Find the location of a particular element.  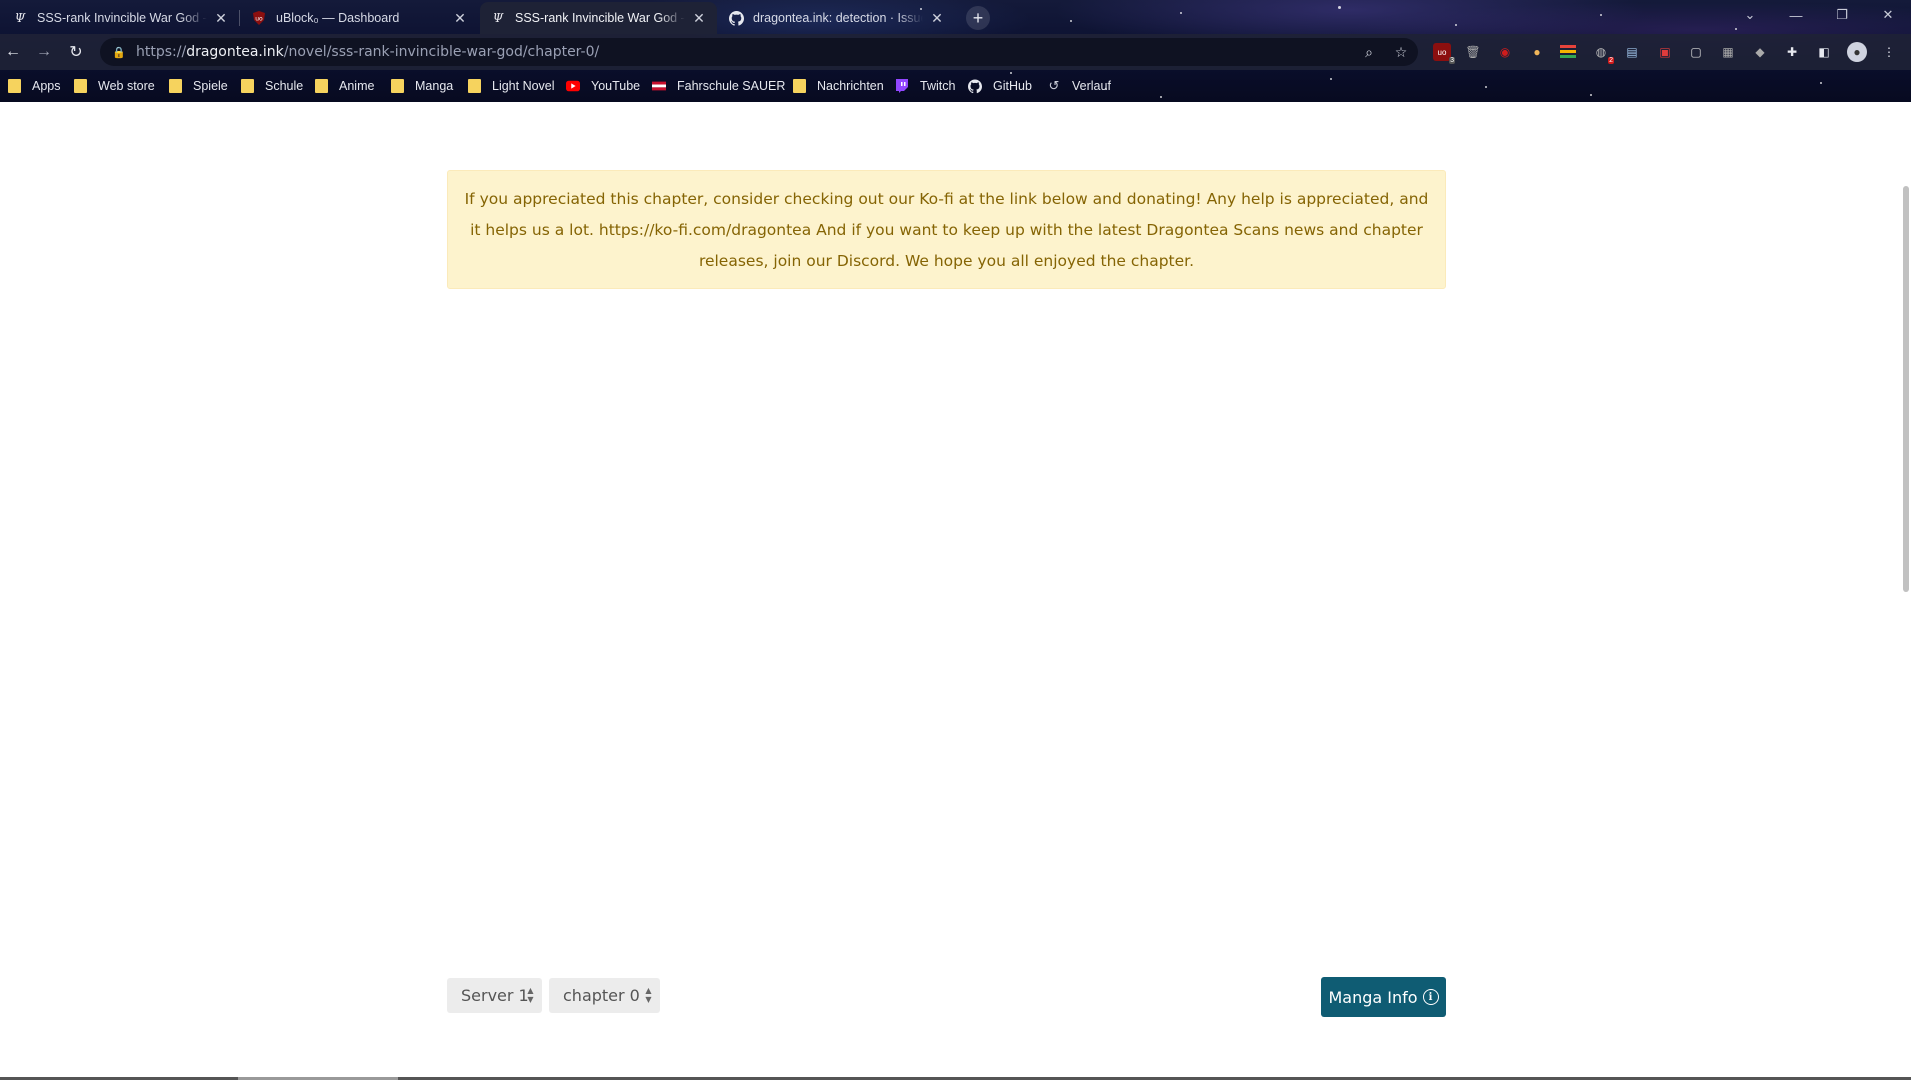

bookmark-apps: Apps is located at coordinates (34, 86).